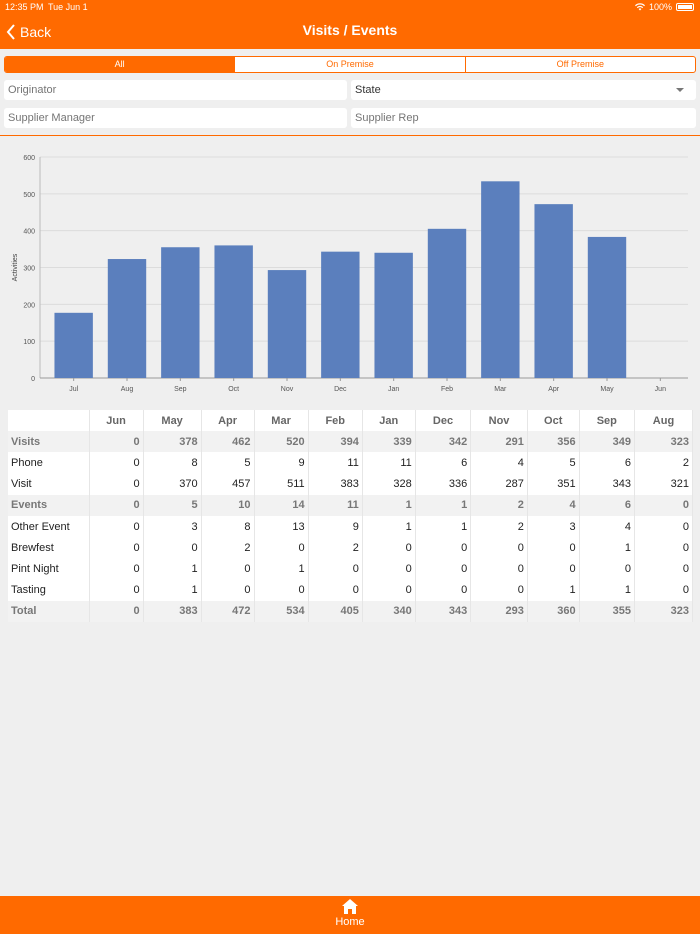  I want to click on table-cell: 378, so click(172, 442).